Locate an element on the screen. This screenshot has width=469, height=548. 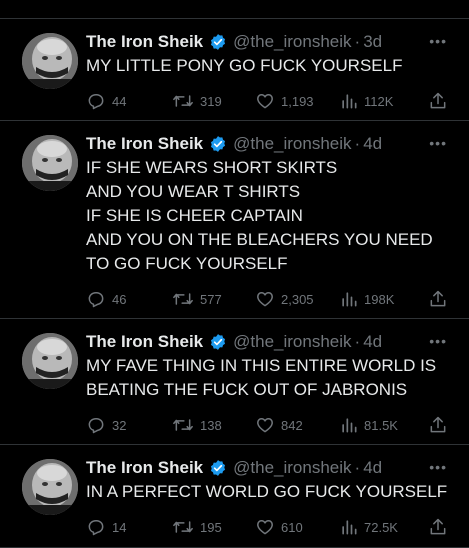
like-count: 2,305 is located at coordinates (297, 299).